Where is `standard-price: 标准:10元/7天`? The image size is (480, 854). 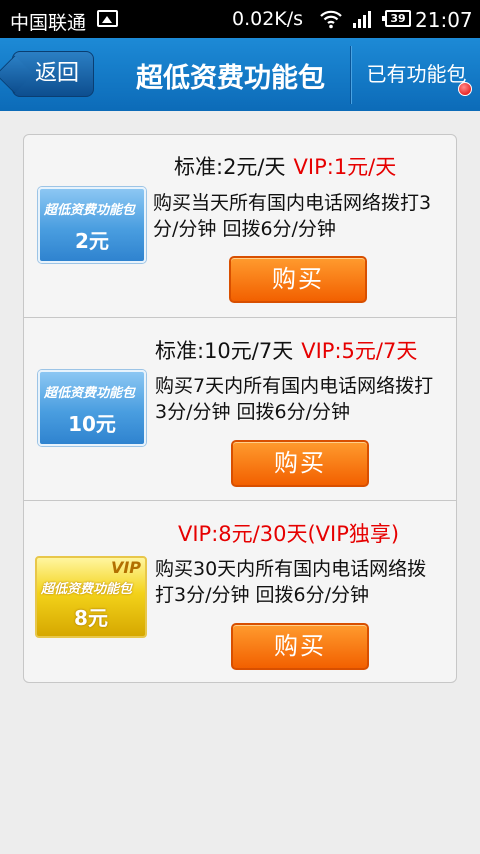 standard-price: 标准:10元/7天 is located at coordinates (224, 351).